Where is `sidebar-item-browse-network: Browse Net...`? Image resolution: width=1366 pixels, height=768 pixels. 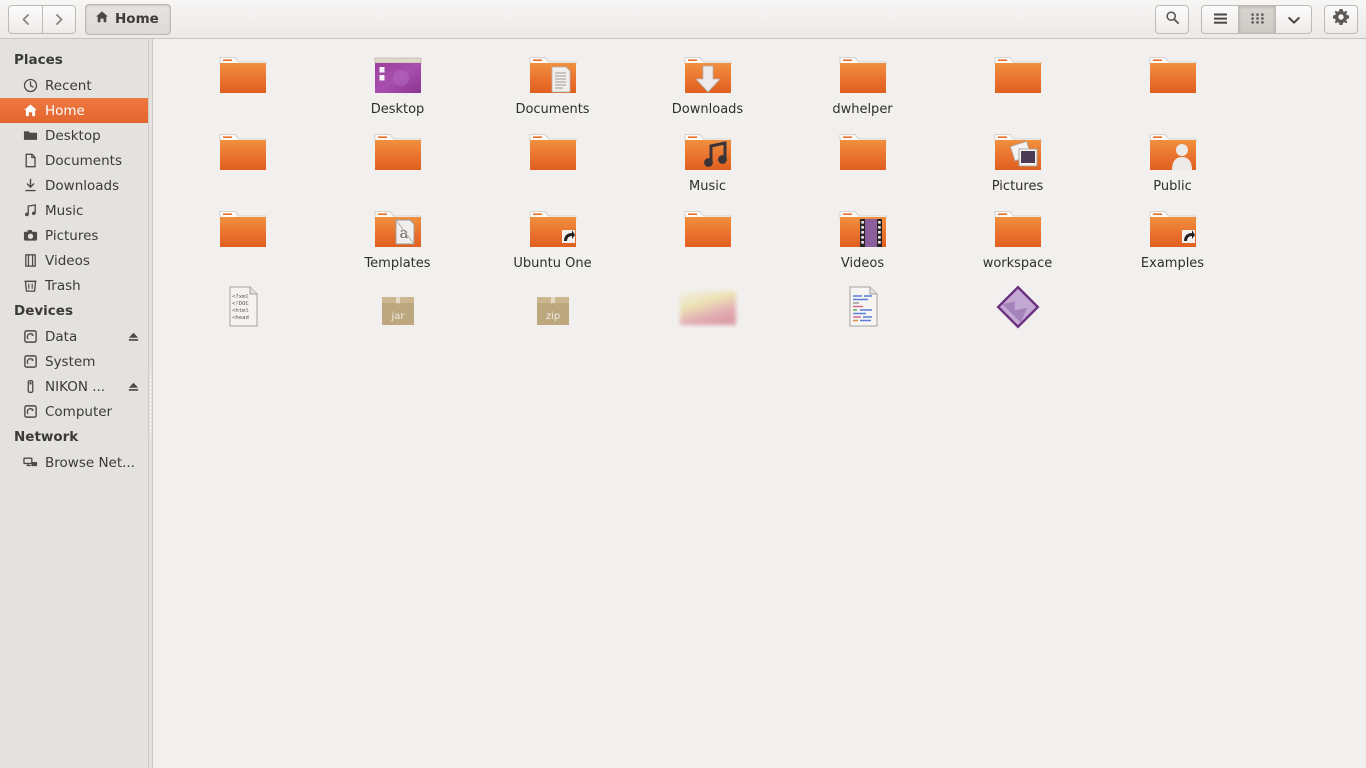
sidebar-item-browse-network: Browse Net... is located at coordinates (74, 462).